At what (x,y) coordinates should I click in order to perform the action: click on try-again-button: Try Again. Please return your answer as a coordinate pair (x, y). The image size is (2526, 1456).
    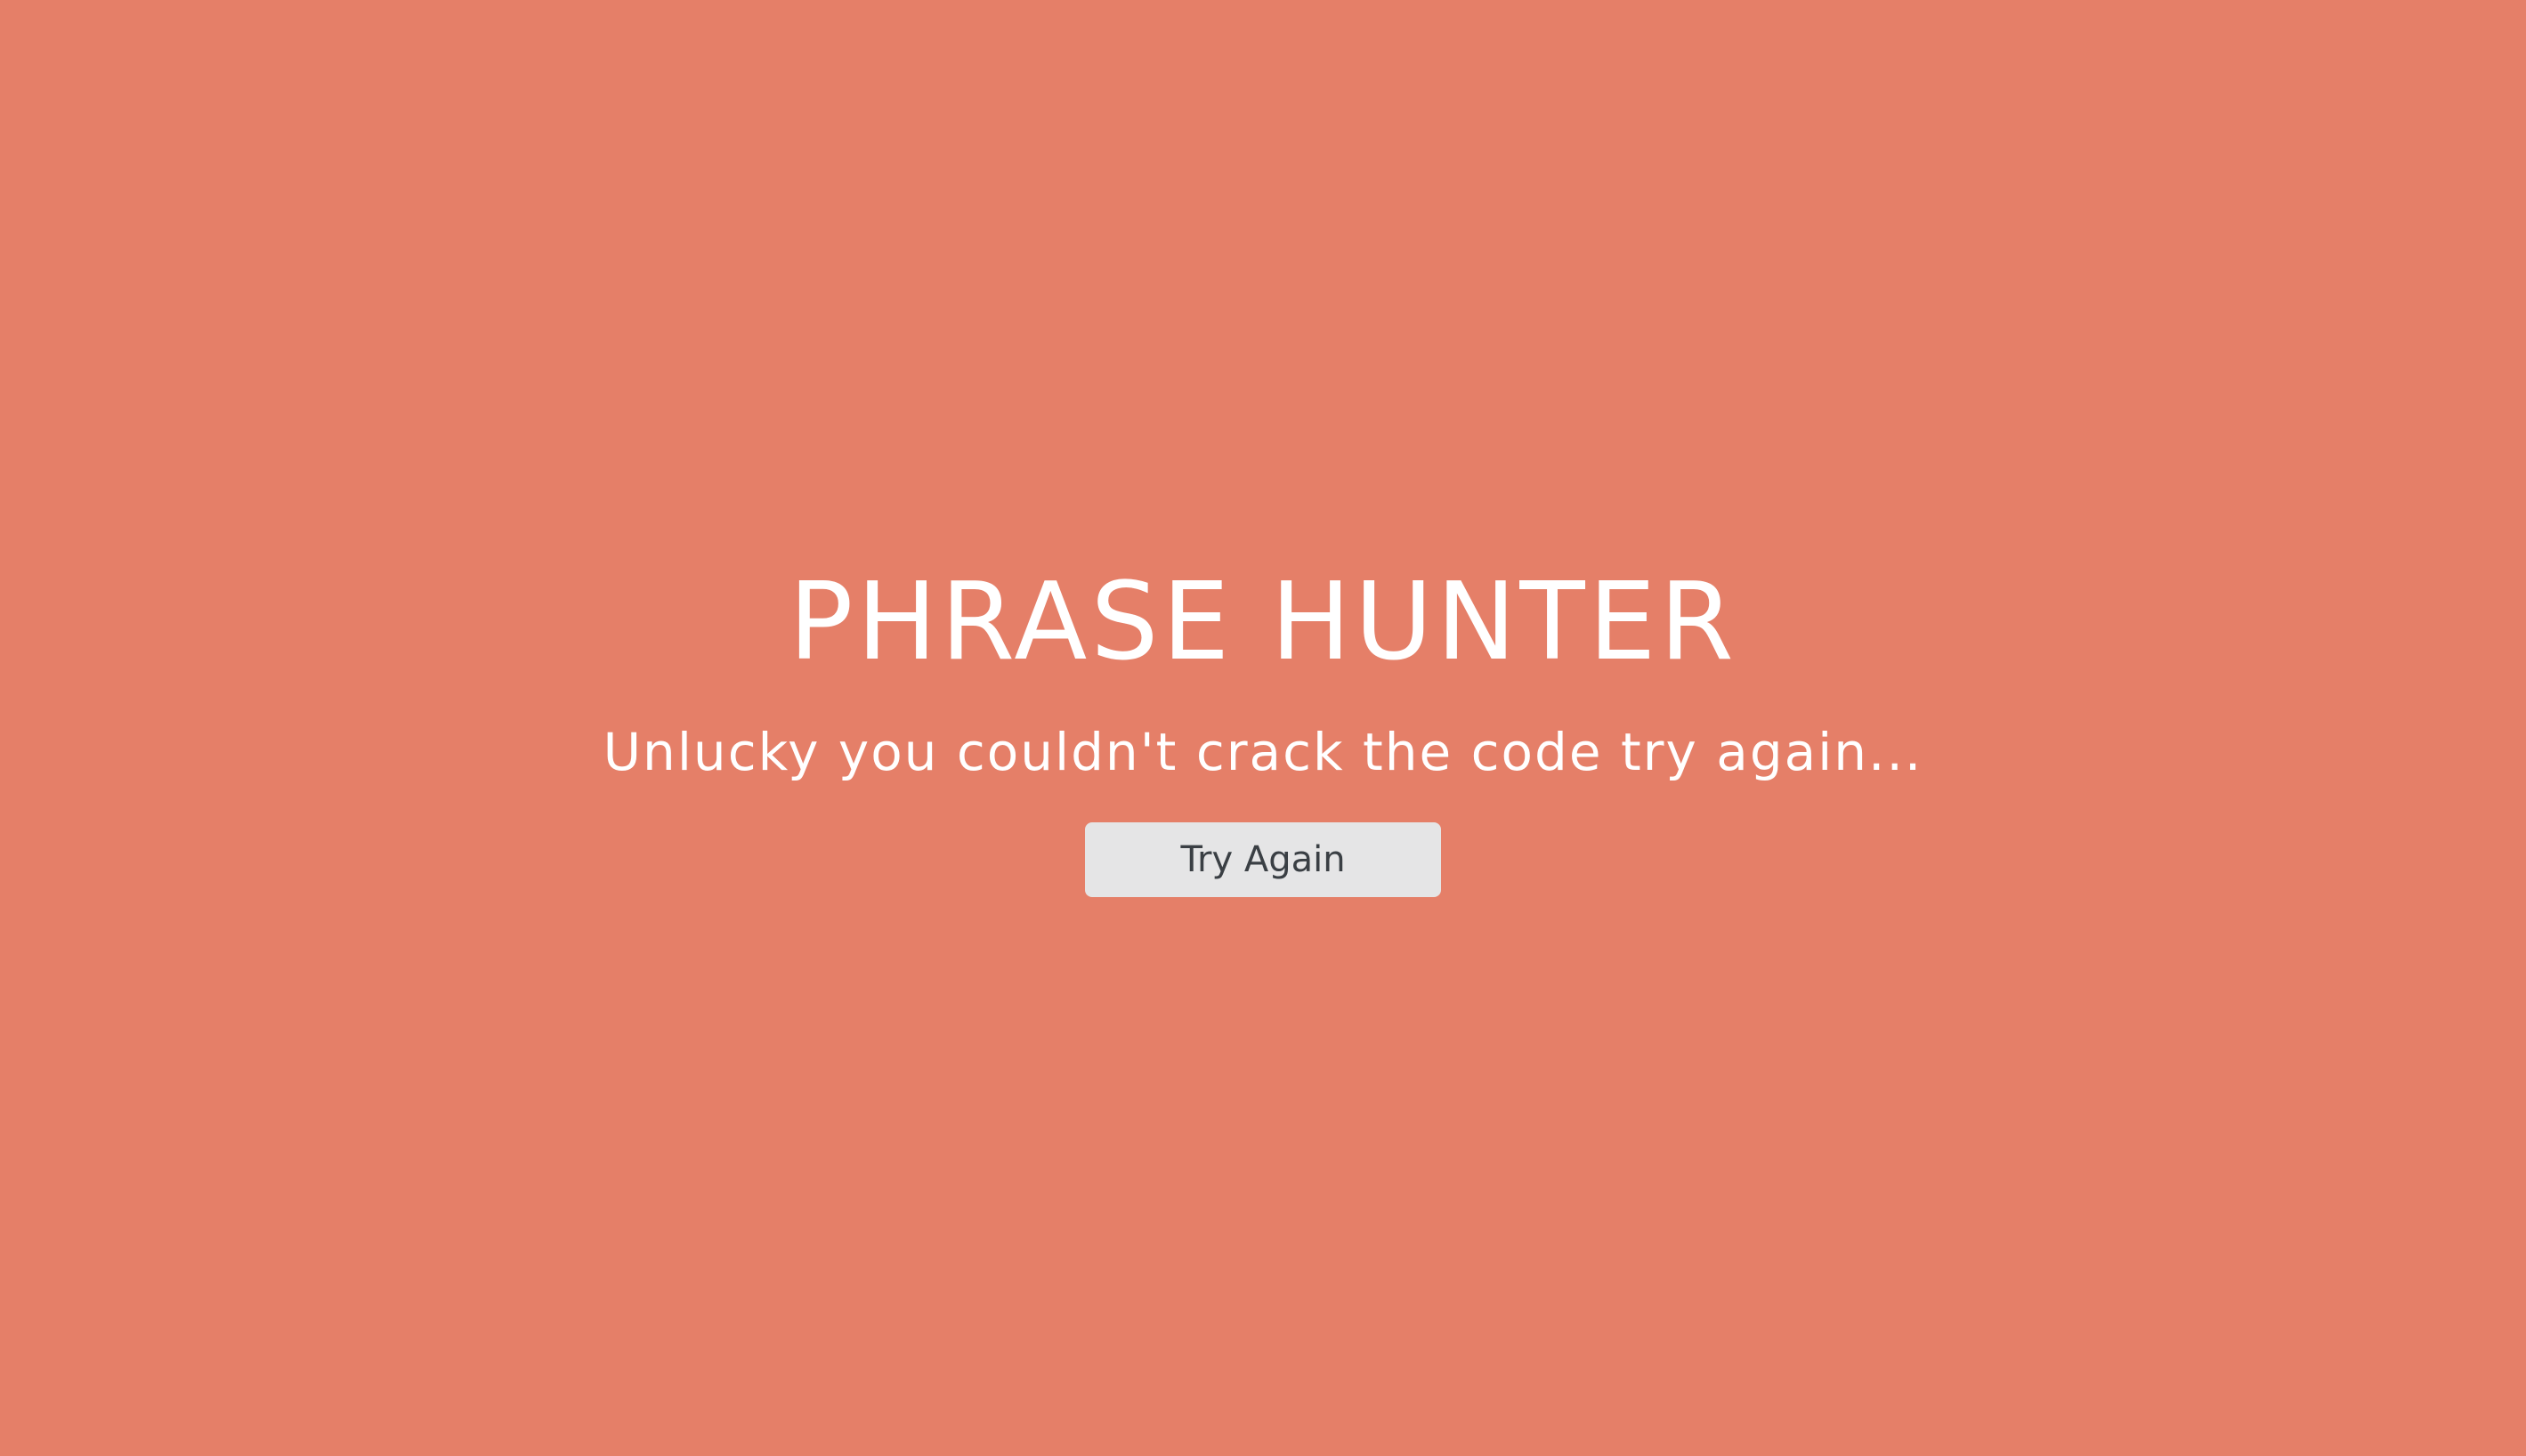
    Looking at the image, I should click on (1263, 859).